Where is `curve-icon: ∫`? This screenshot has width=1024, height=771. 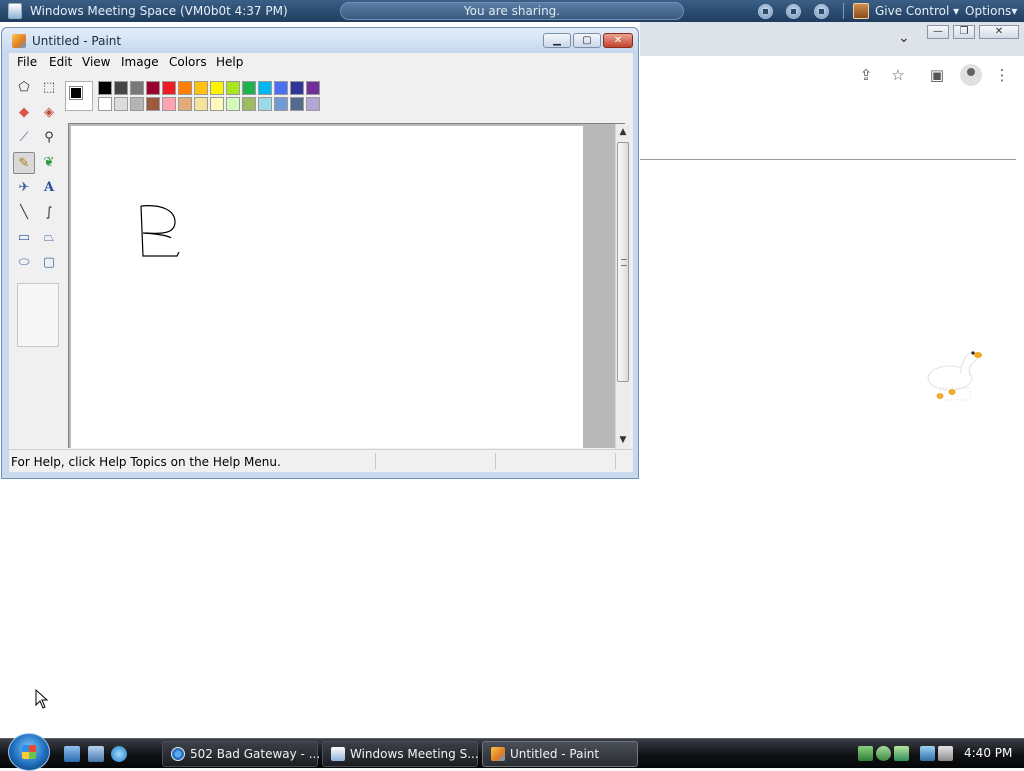
curve-icon: ∫ is located at coordinates (49, 213).